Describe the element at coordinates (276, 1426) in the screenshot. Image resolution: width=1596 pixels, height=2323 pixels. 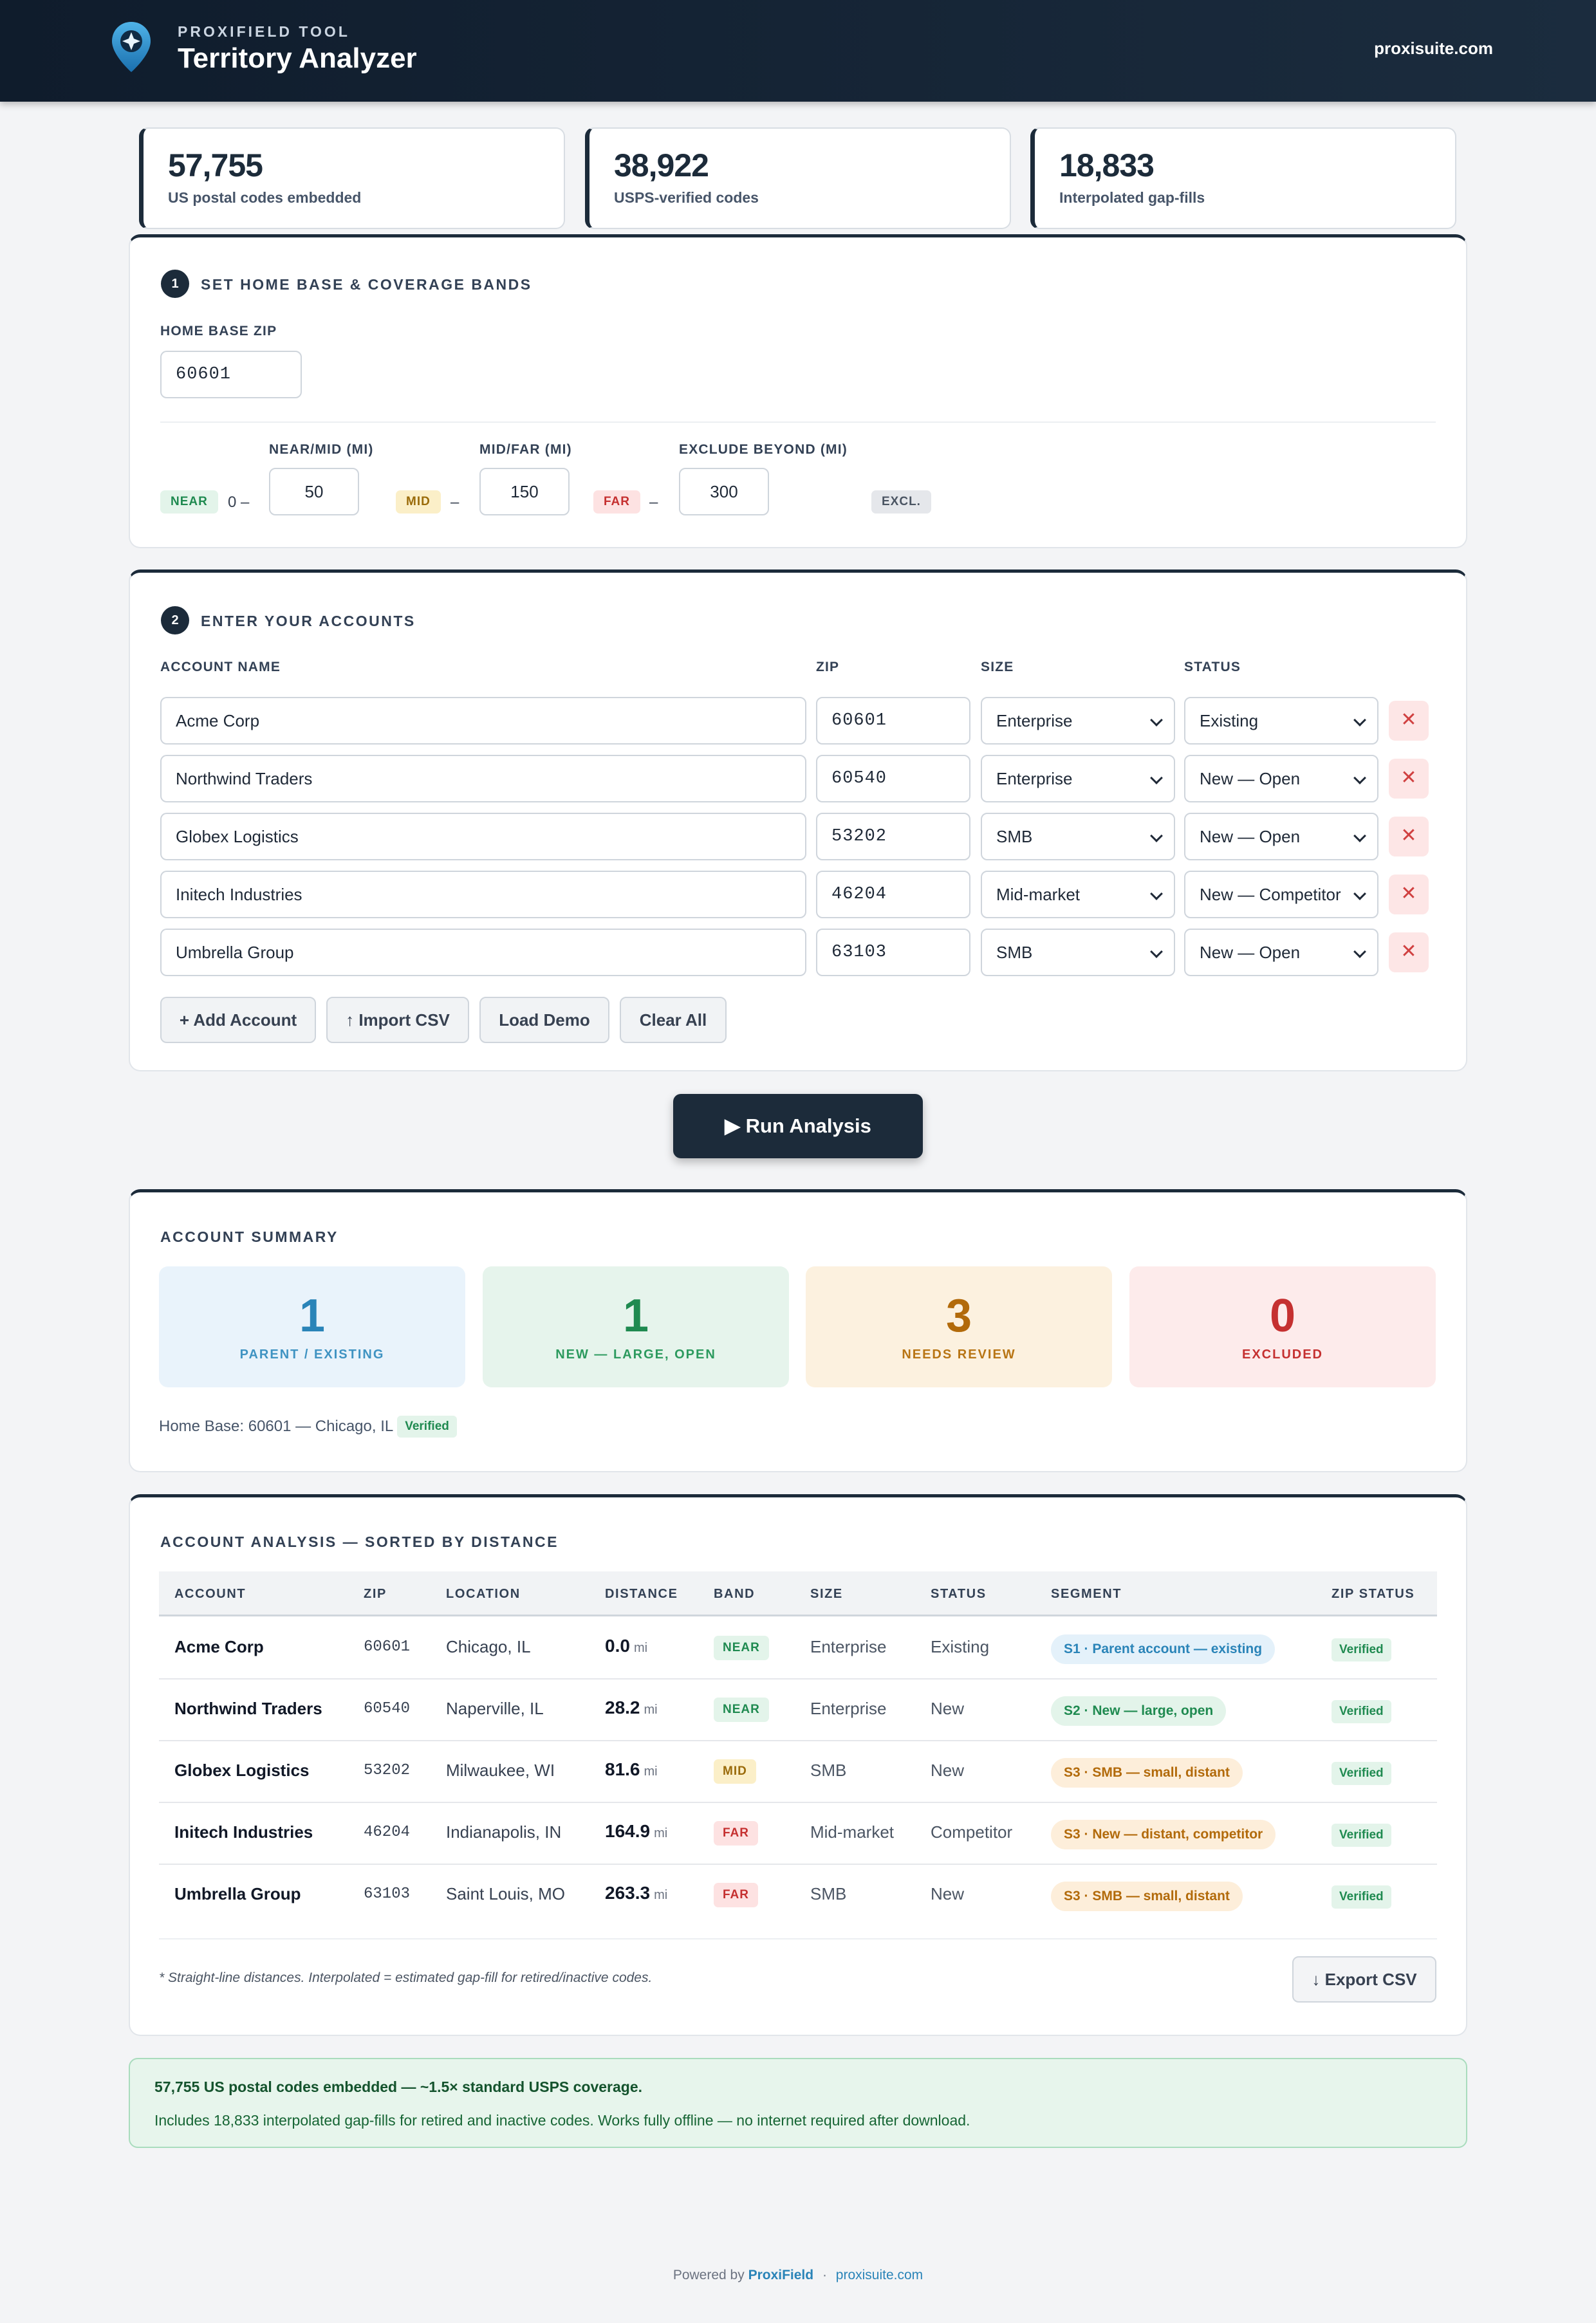
I see `home-base-text: Home Base: 60601 — Chicago, IL` at that location.